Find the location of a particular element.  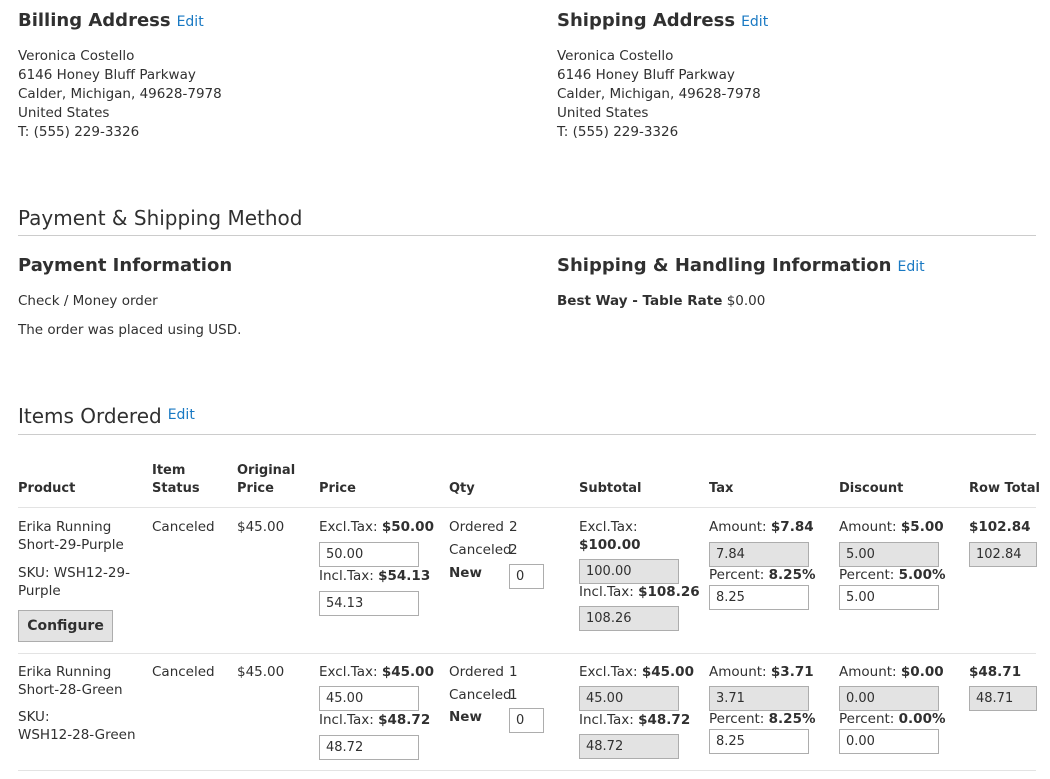

row-divider is located at coordinates (527, 653).